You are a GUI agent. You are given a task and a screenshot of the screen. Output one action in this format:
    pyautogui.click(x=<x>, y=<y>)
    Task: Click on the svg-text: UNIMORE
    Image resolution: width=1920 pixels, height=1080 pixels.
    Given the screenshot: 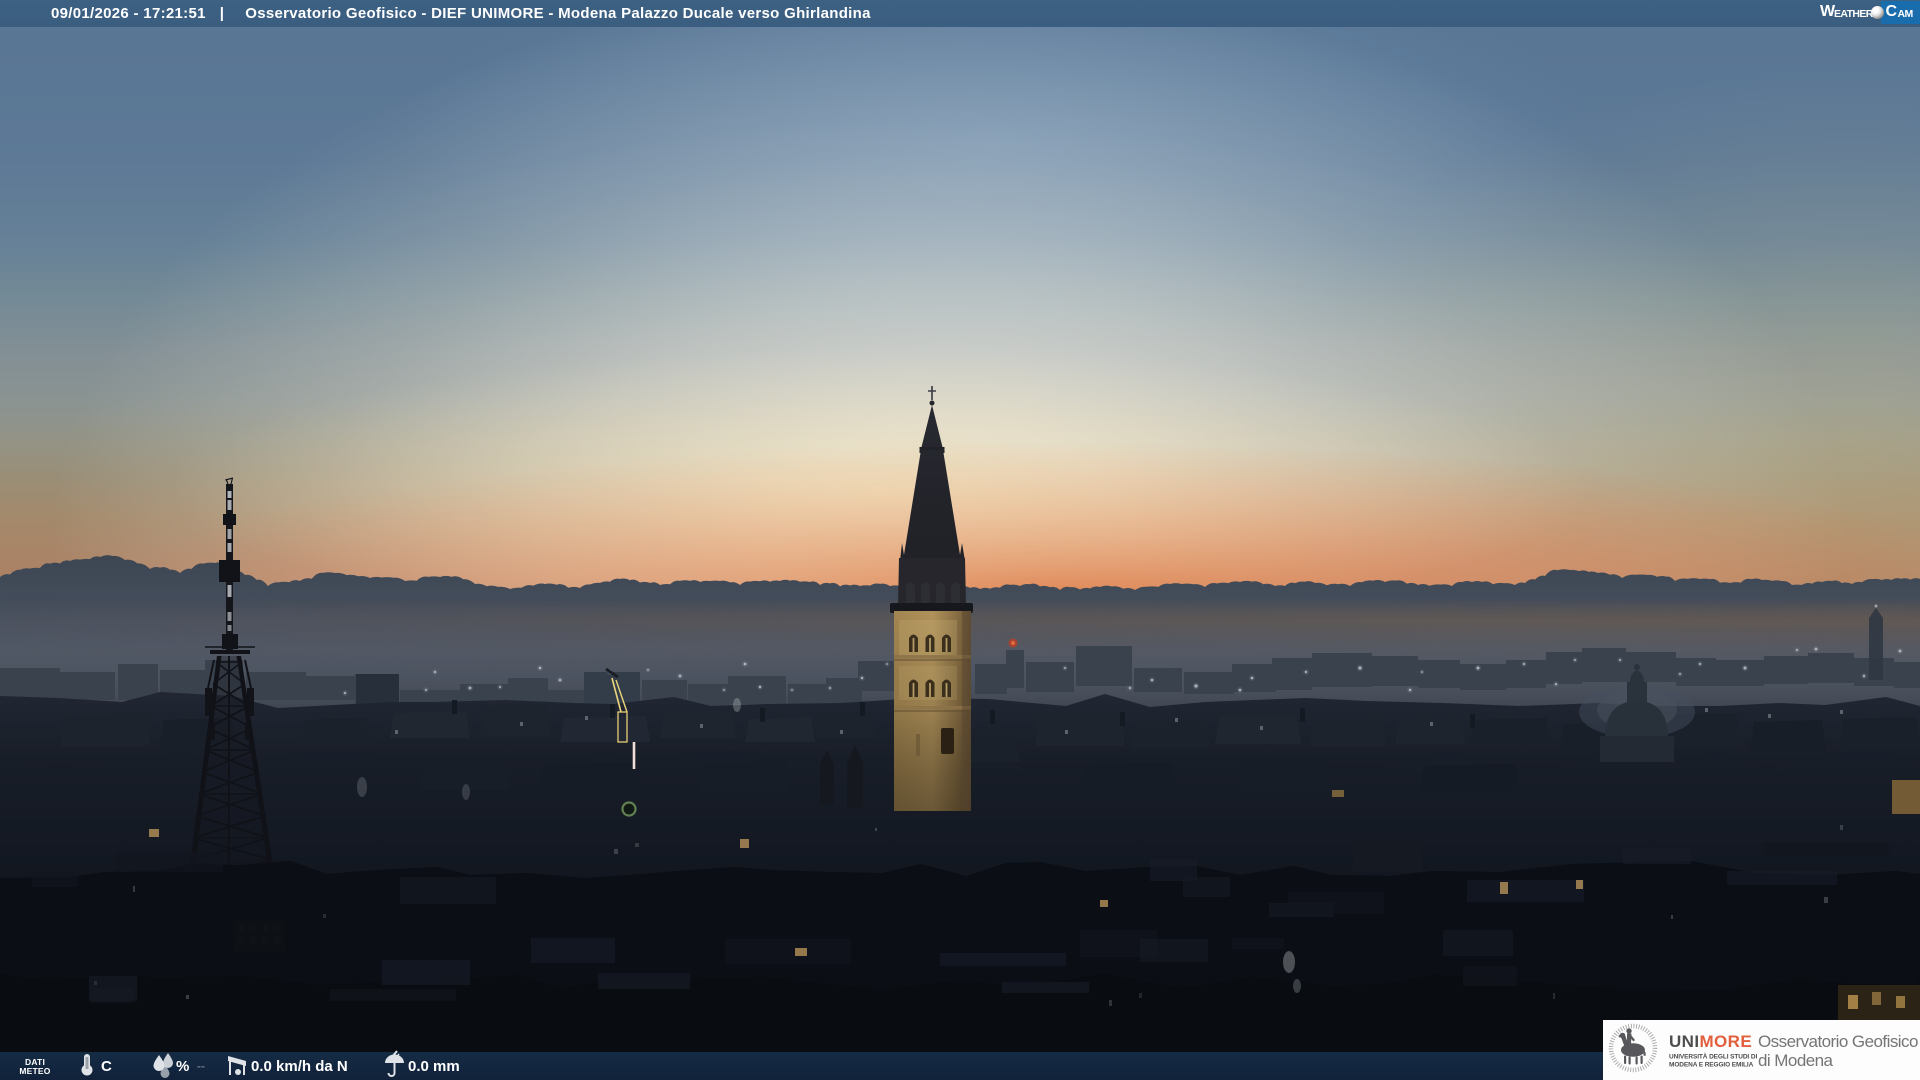 What is the action you would take?
    pyautogui.click(x=1710, y=1041)
    